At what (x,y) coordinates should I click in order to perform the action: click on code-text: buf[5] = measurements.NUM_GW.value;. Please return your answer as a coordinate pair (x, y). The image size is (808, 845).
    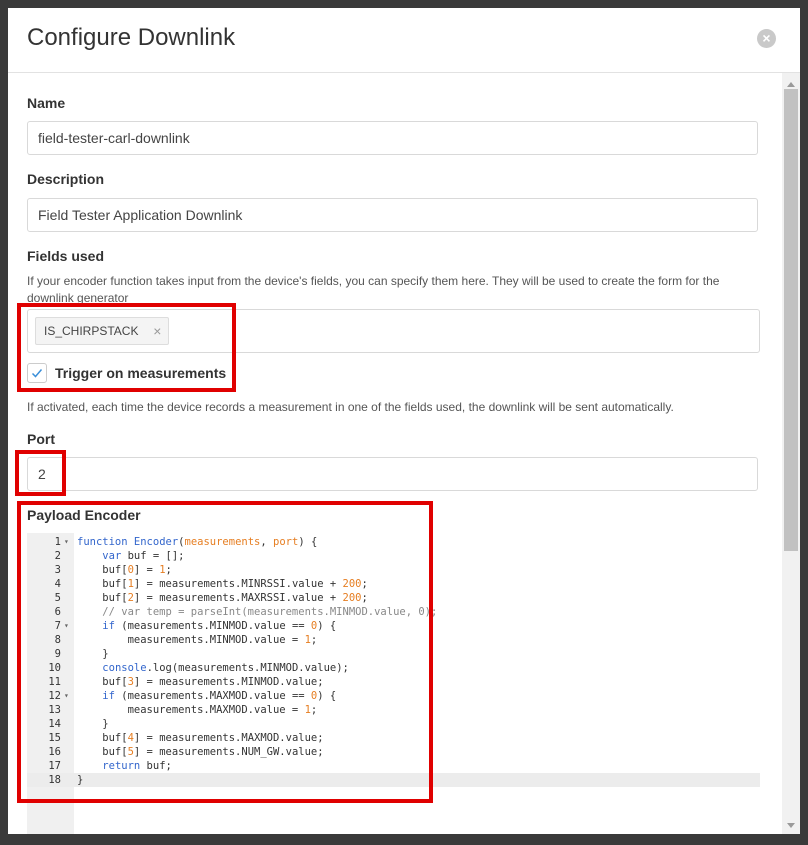
    Looking at the image, I should click on (200, 752).